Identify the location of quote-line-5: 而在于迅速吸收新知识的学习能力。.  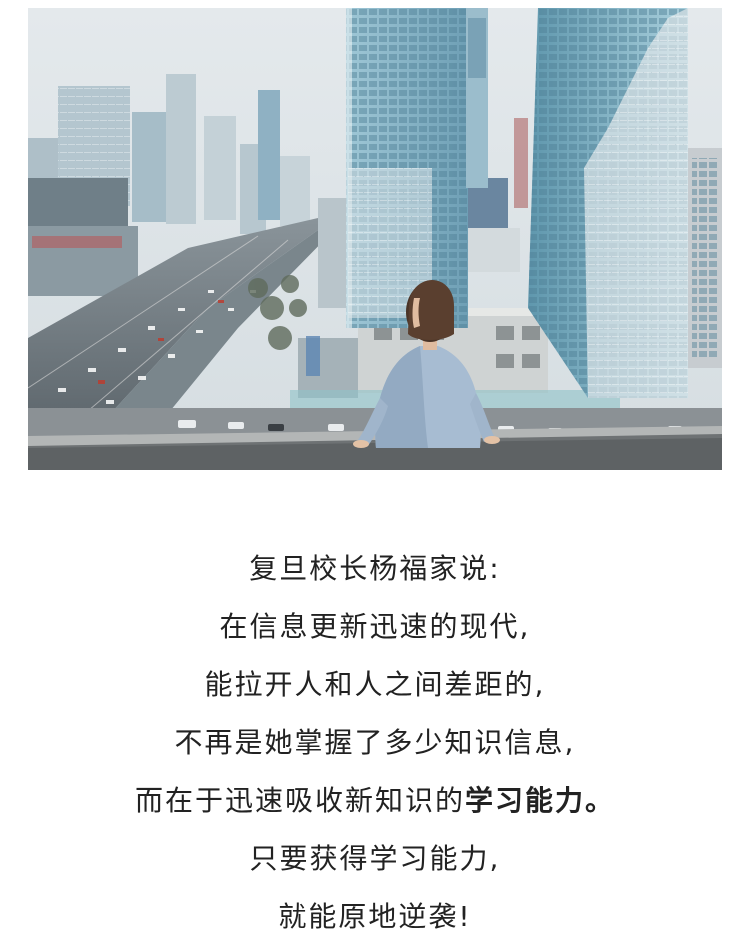
(375, 801).